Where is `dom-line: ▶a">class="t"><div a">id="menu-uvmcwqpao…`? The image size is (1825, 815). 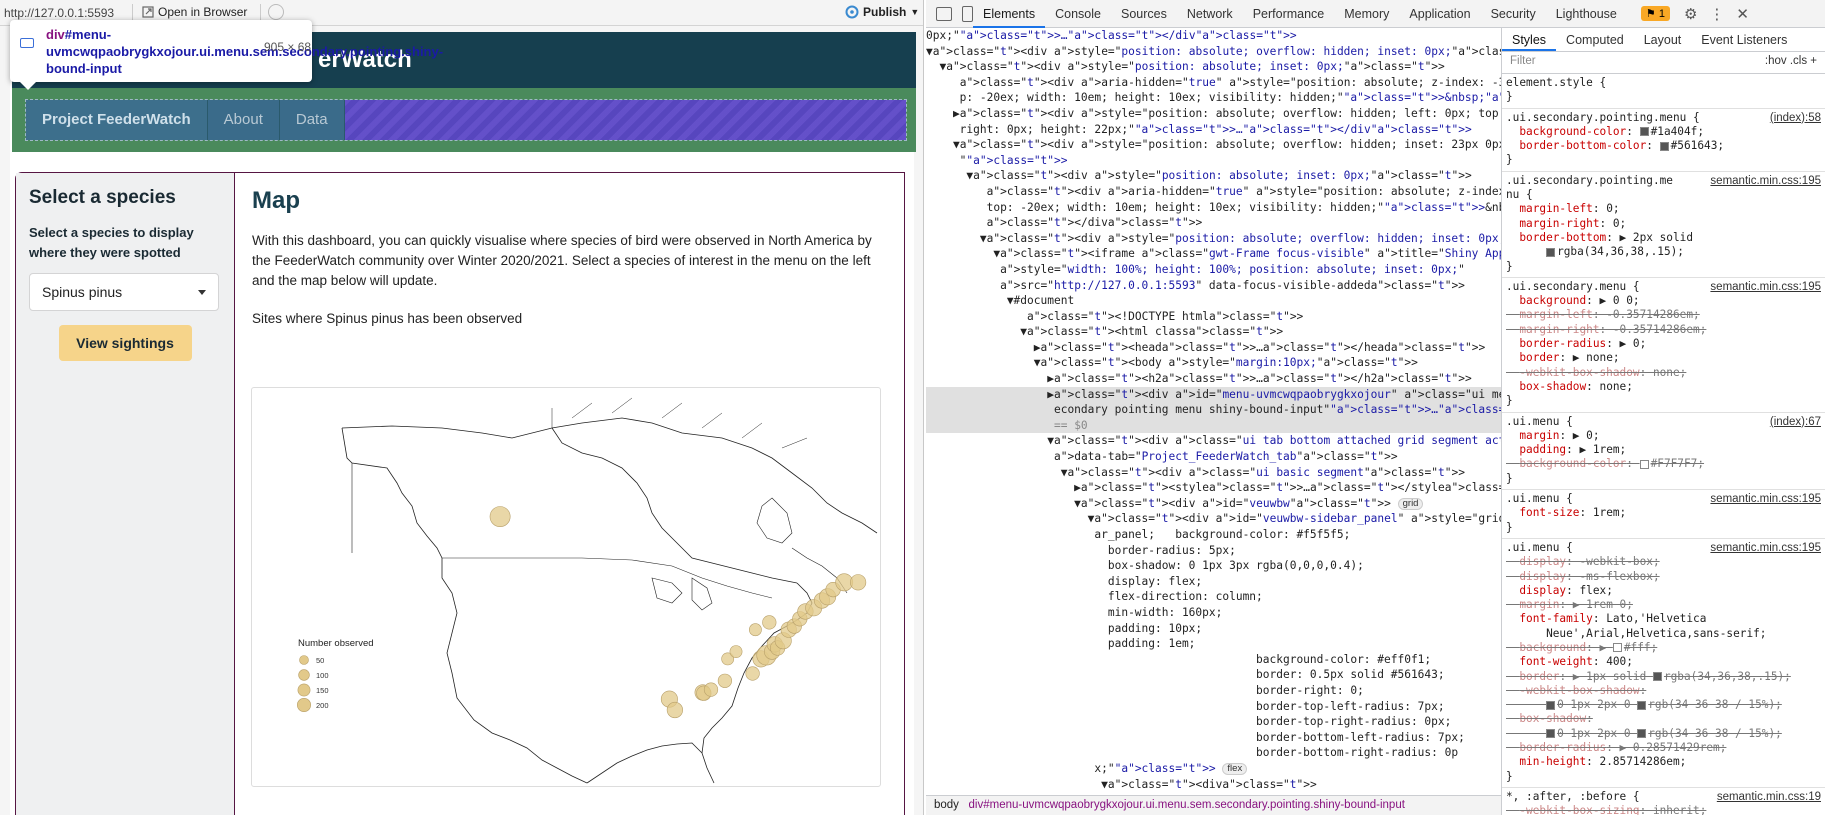
dom-line: ▶a">class="t"><div a">id="menu-uvmcwqpao… is located at coordinates (1213, 394).